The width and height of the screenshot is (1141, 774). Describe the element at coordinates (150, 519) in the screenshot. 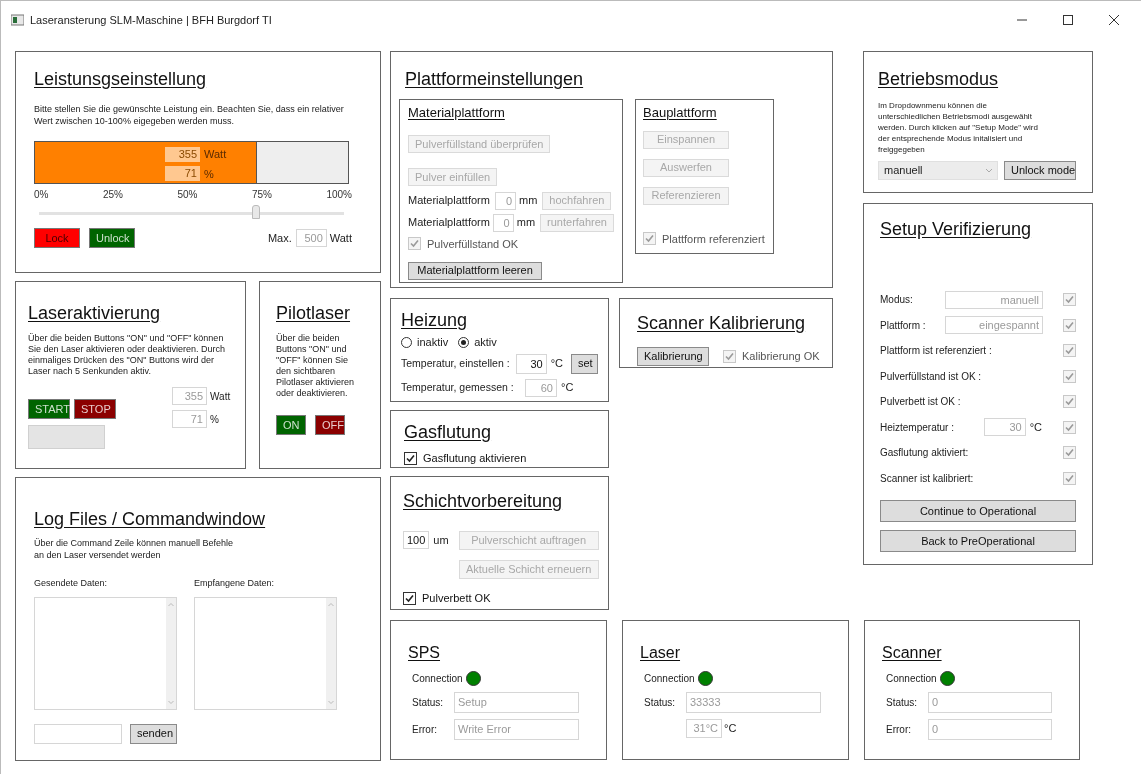

I see `panel-title: Log Files / Commandwindow` at that location.